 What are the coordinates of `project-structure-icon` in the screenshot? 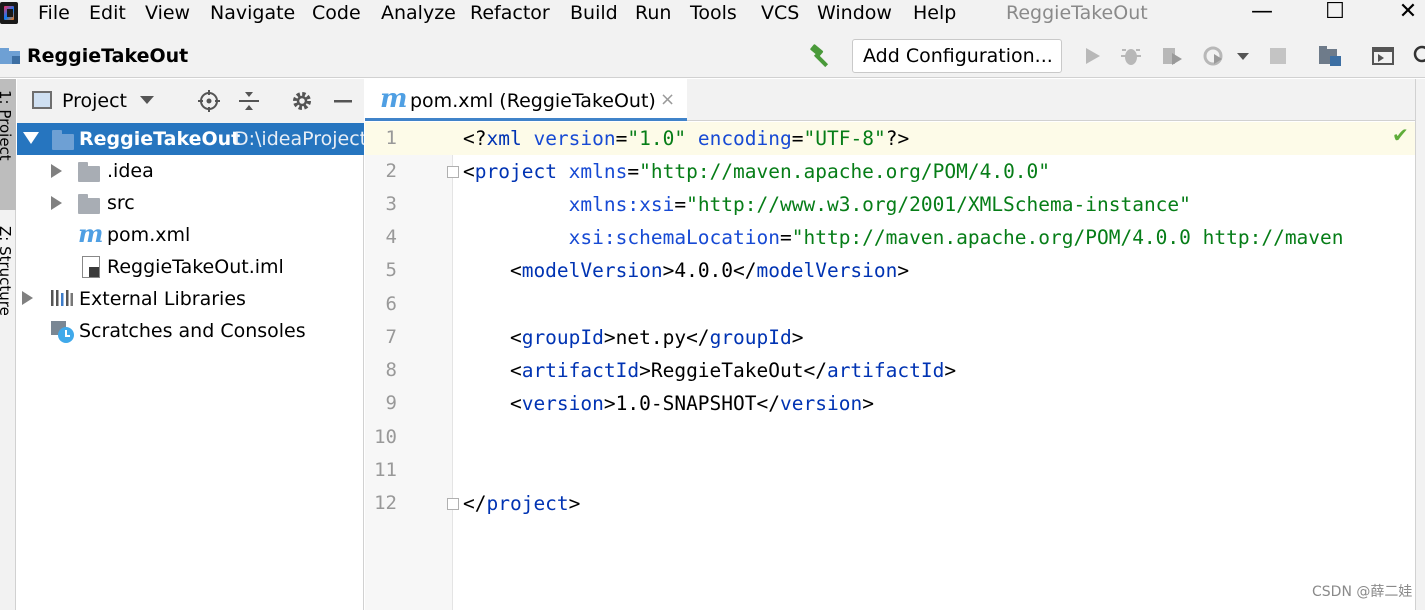 It's located at (1330, 56).